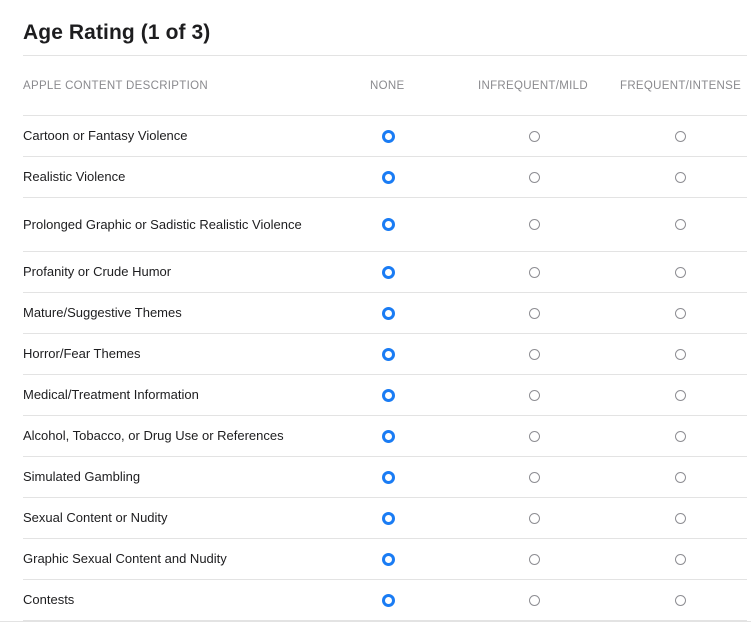 The width and height of the screenshot is (751, 629). I want to click on table-row: Graphic Sexual Content and Nudity, so click(385, 559).